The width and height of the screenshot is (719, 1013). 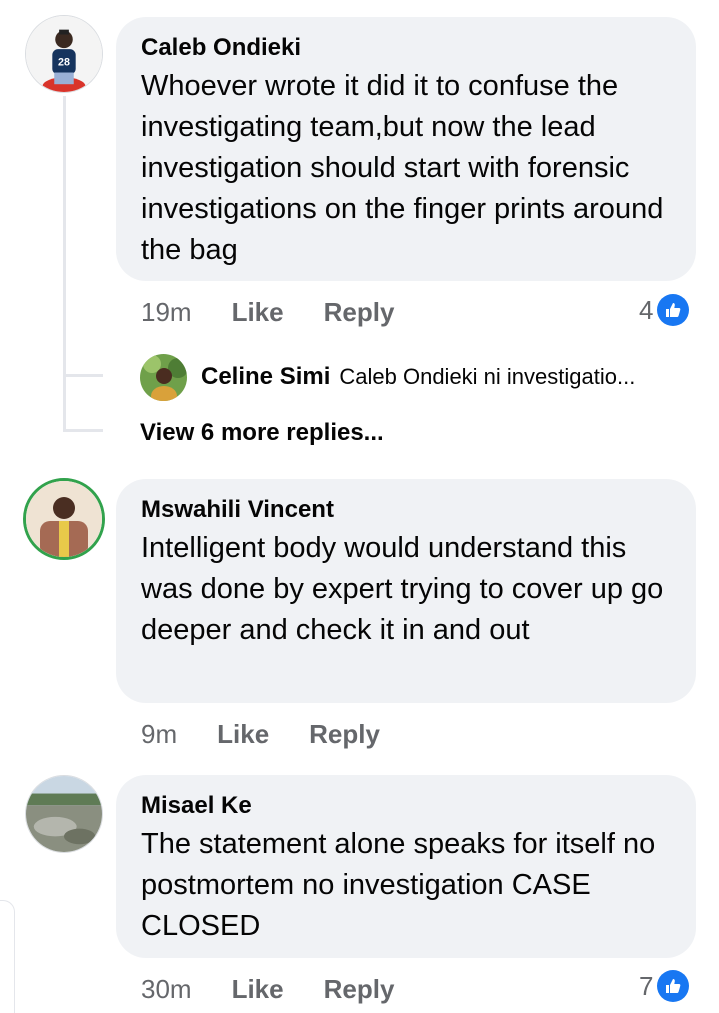 I want to click on avatar: 28, so click(x=64, y=54).